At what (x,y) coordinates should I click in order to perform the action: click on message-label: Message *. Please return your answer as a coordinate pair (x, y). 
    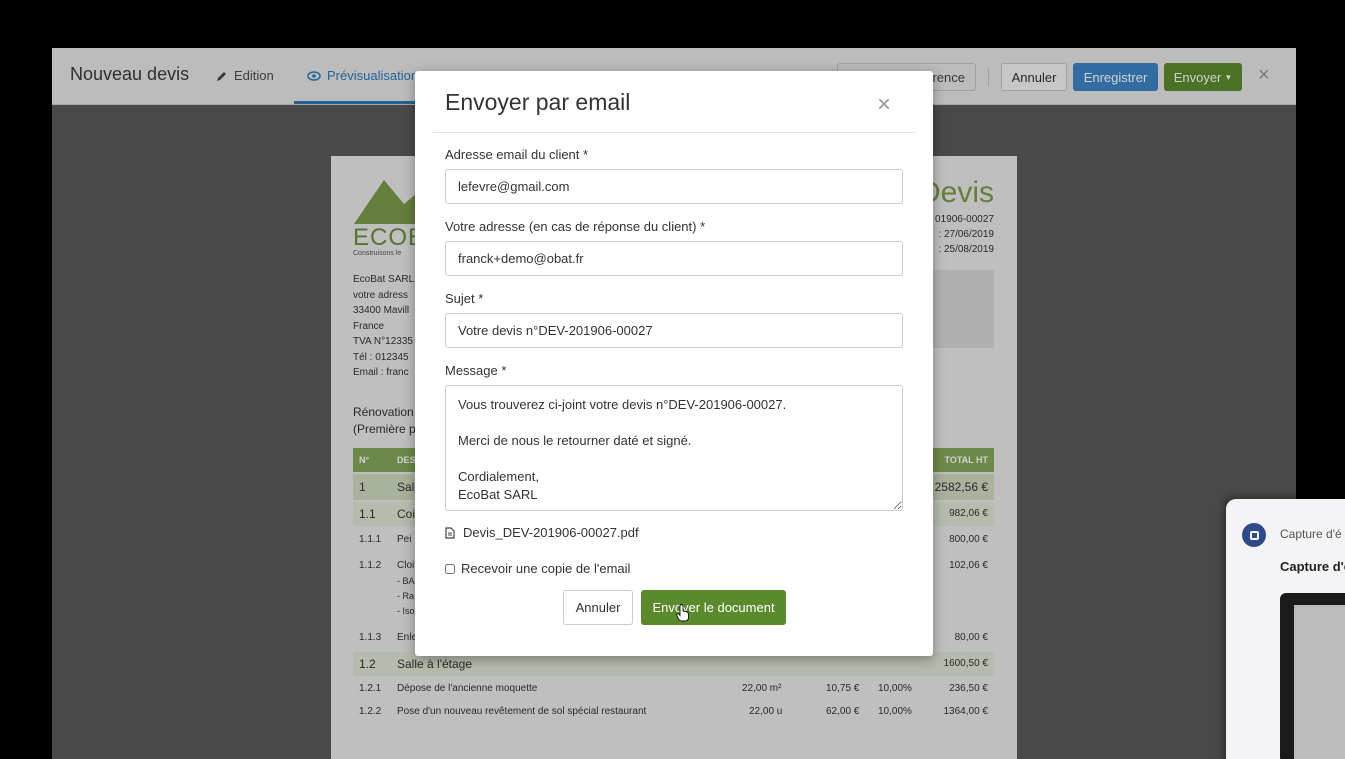
    Looking at the image, I should click on (476, 370).